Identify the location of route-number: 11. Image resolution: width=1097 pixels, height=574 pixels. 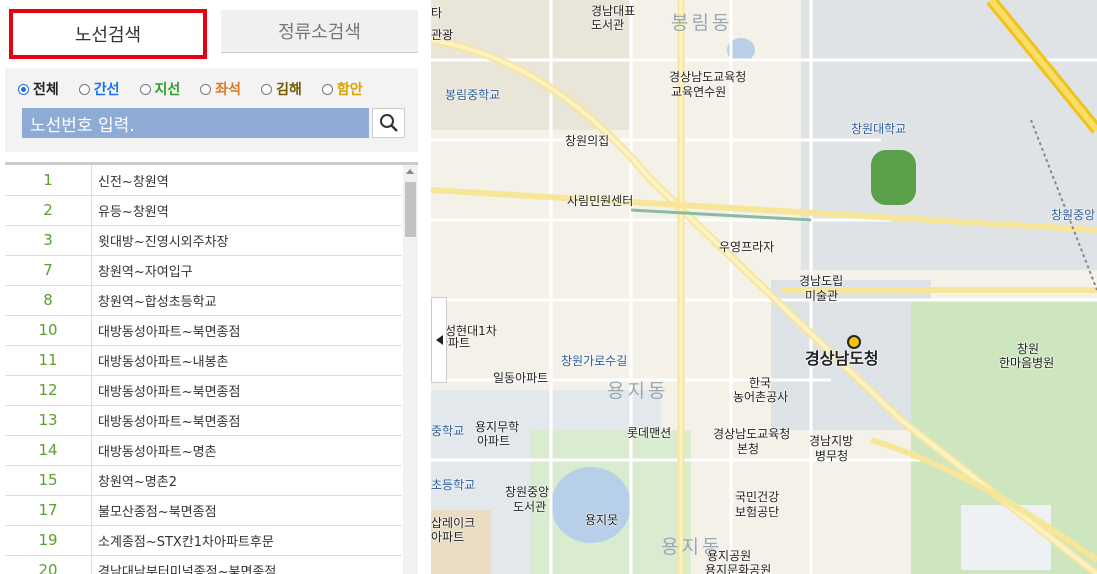
(48, 360).